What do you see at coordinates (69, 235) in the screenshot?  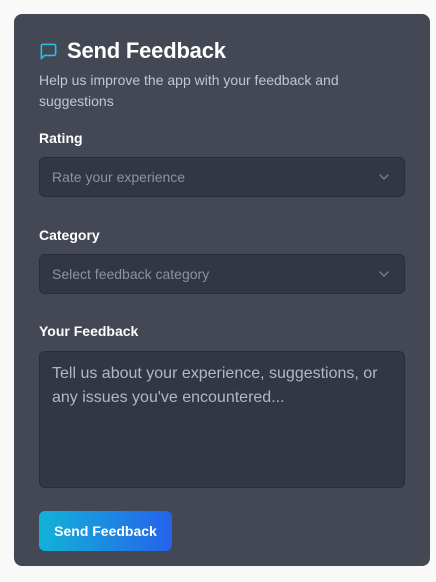 I see `category-label: Category` at bounding box center [69, 235].